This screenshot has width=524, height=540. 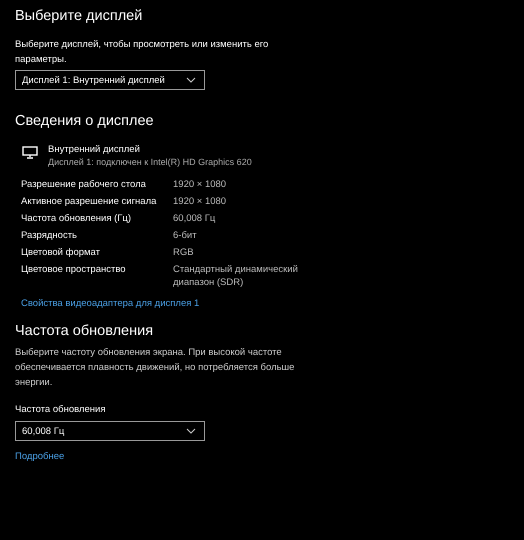 What do you see at coordinates (84, 331) in the screenshot?
I see `section-title: Частота обновления` at bounding box center [84, 331].